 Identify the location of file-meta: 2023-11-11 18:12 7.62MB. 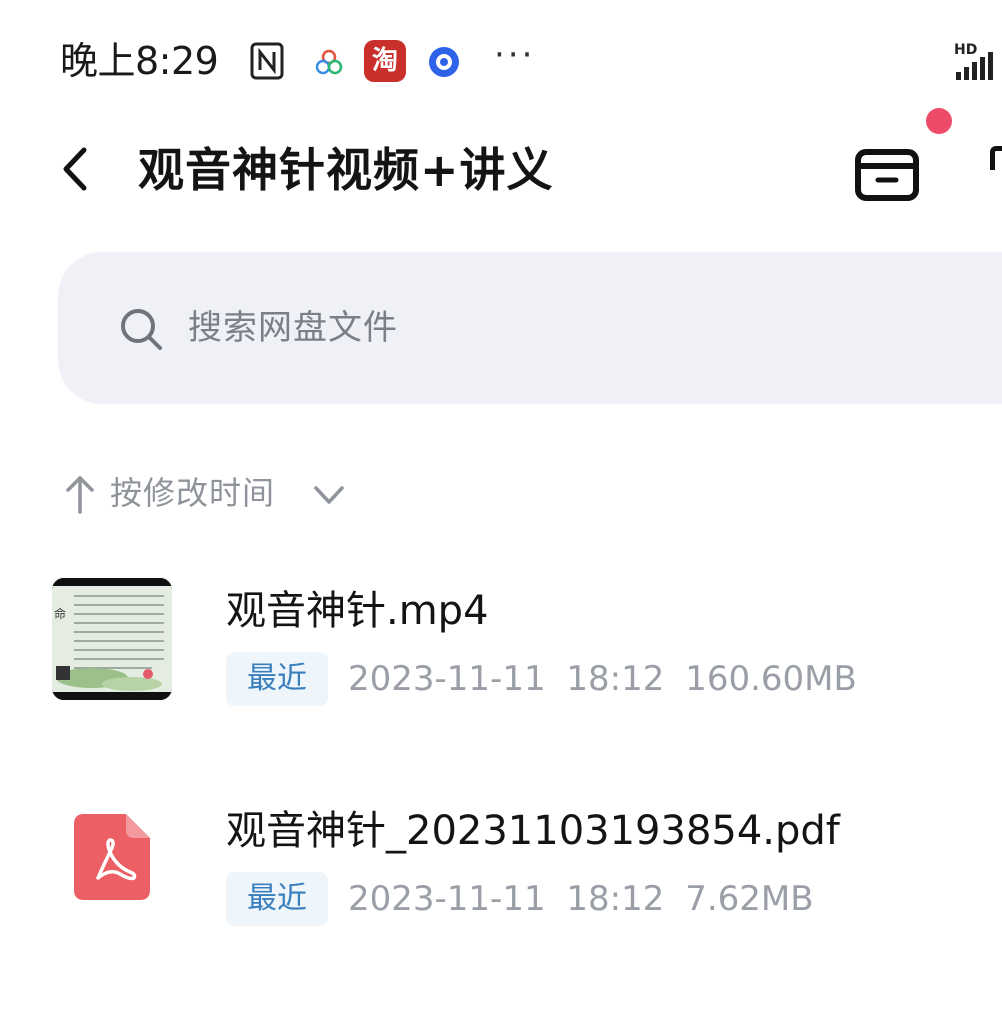
(581, 899).